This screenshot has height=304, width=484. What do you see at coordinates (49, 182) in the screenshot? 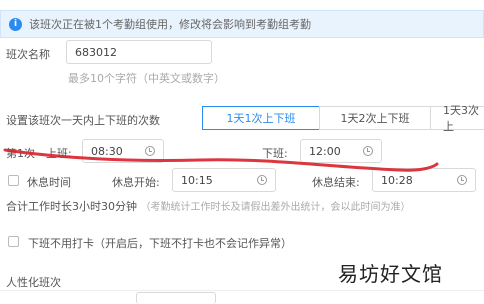
I see `rest-time-label: 休息时间` at bounding box center [49, 182].